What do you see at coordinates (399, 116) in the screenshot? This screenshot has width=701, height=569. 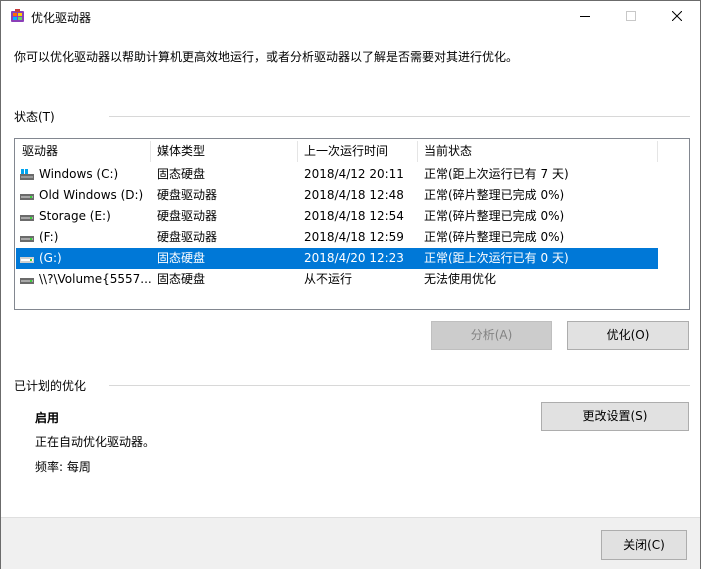 I see `status-section-divider` at bounding box center [399, 116].